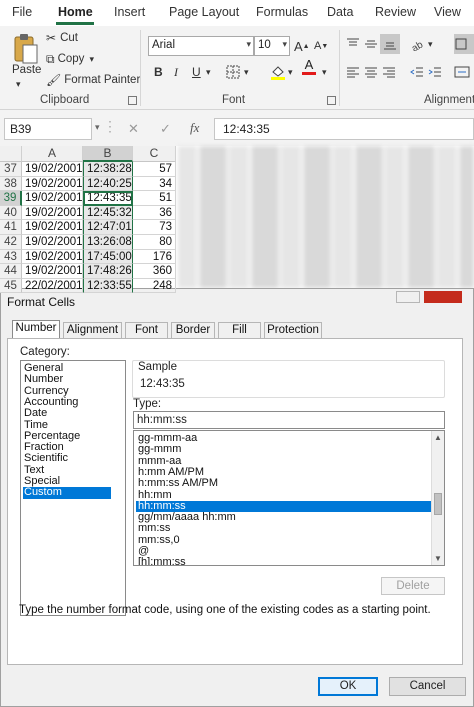 The image size is (474, 707). I want to click on category-item: Date, so click(67, 413).